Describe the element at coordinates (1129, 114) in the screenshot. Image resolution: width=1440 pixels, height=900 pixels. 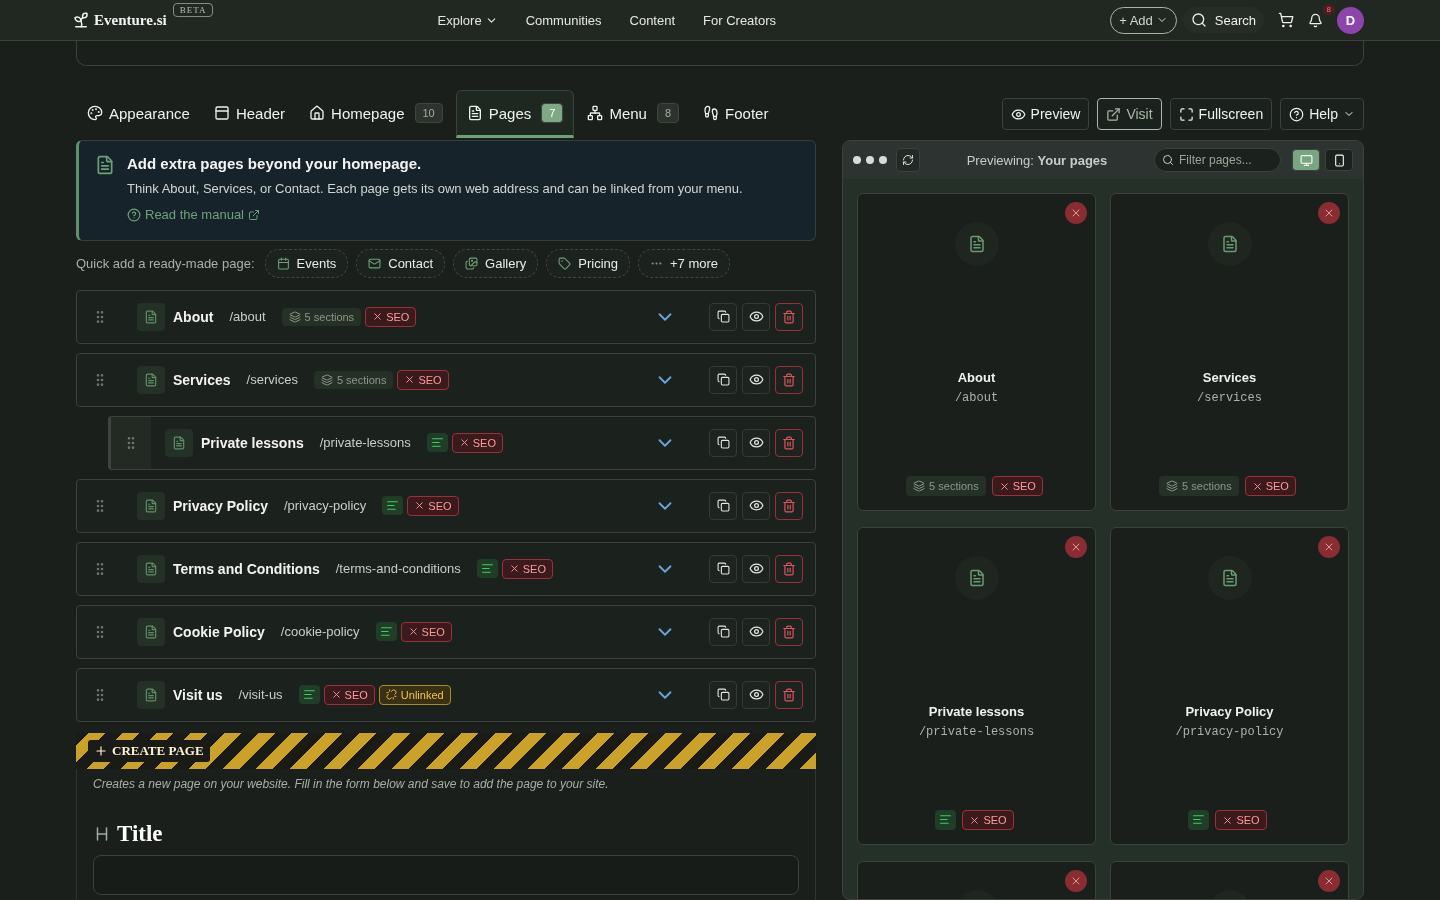
I see `toolbar-button: Visit` at that location.